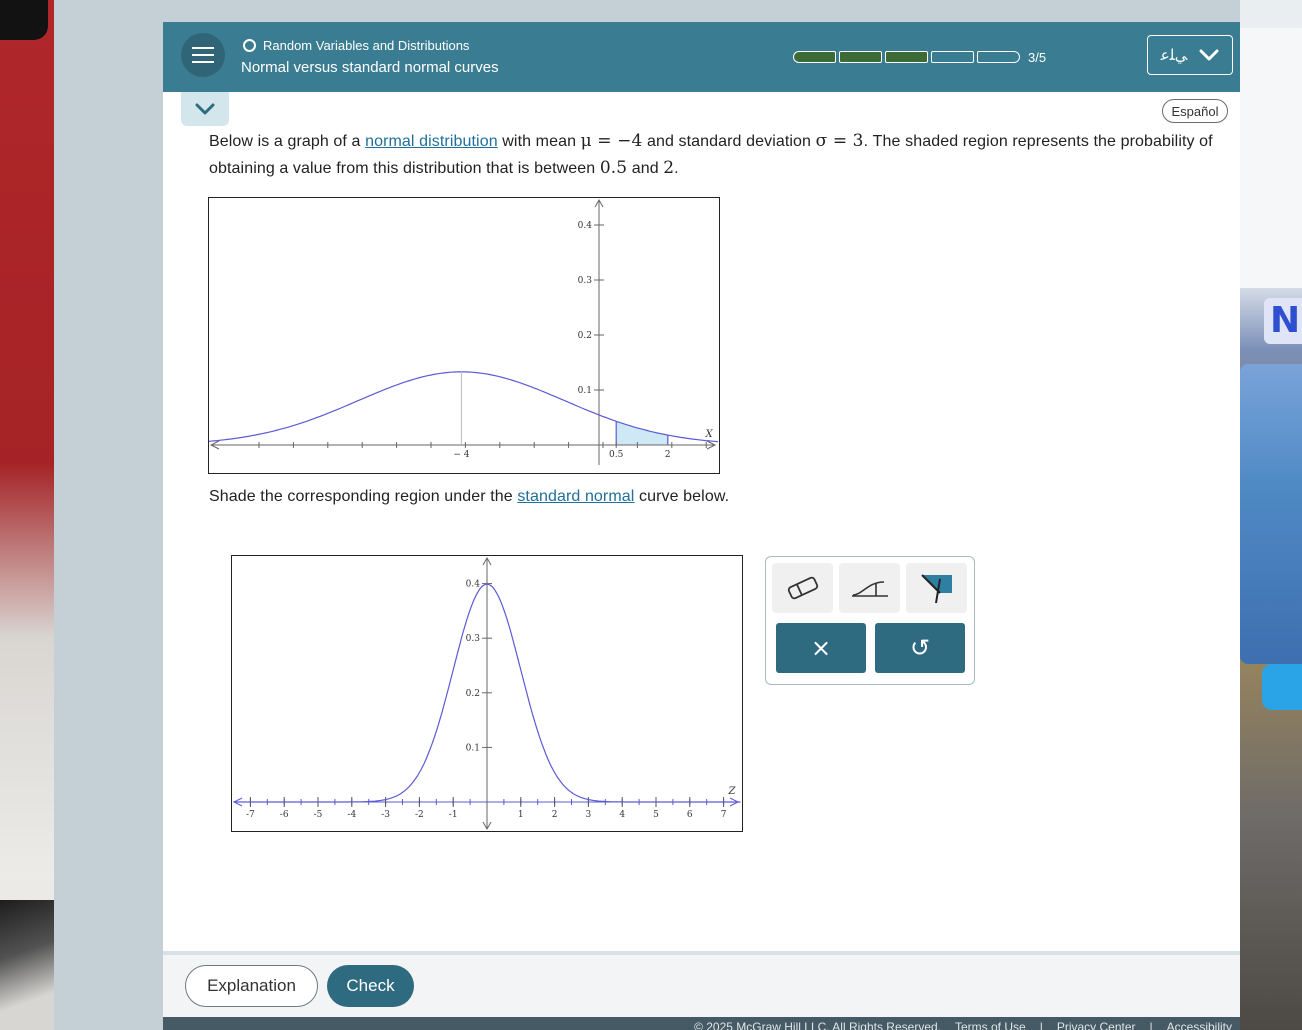 Image resolution: width=1302 pixels, height=1030 pixels. I want to click on normal-distribution-graph: 0.1 0.2 0.3 0.4 − 4 0.5 2 X, so click(464, 335).